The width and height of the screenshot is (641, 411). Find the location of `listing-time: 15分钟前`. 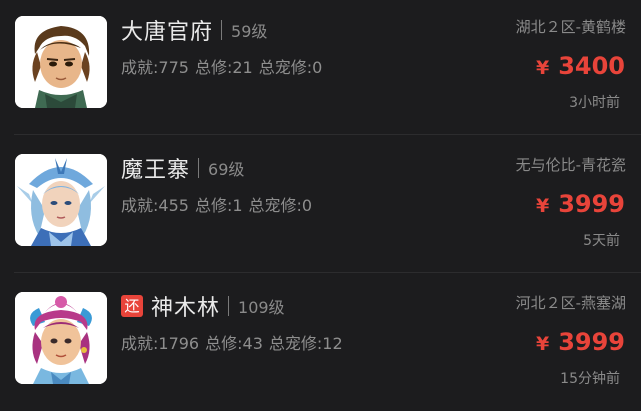

listing-time: 15分钟前 is located at coordinates (590, 379).